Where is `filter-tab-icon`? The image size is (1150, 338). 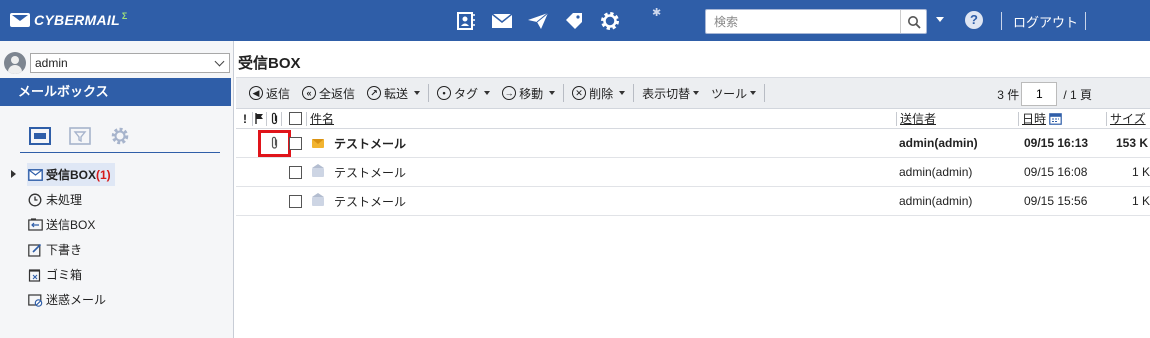 filter-tab-icon is located at coordinates (80, 136).